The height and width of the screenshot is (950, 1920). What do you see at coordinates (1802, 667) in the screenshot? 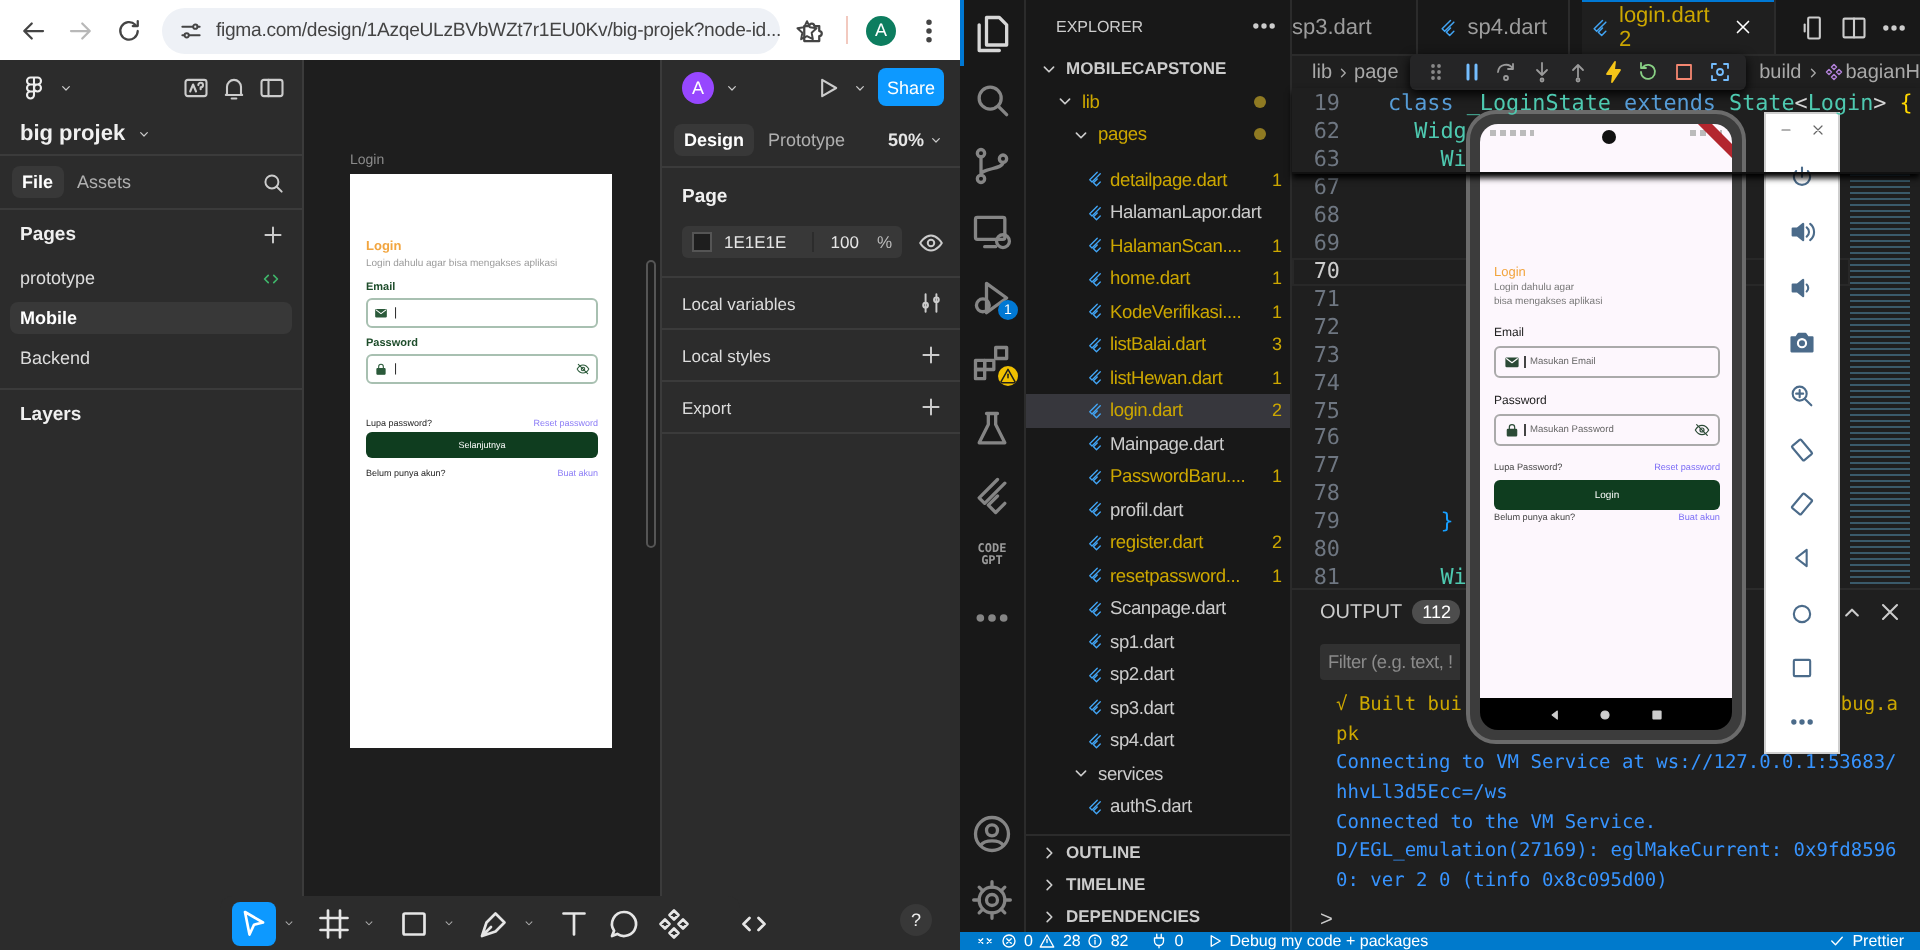
I see `overview-icon` at bounding box center [1802, 667].